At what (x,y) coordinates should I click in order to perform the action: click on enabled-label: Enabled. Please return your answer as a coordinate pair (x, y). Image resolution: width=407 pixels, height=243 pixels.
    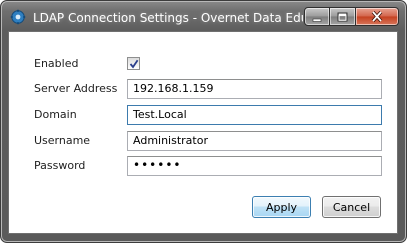
    Looking at the image, I should click on (56, 63).